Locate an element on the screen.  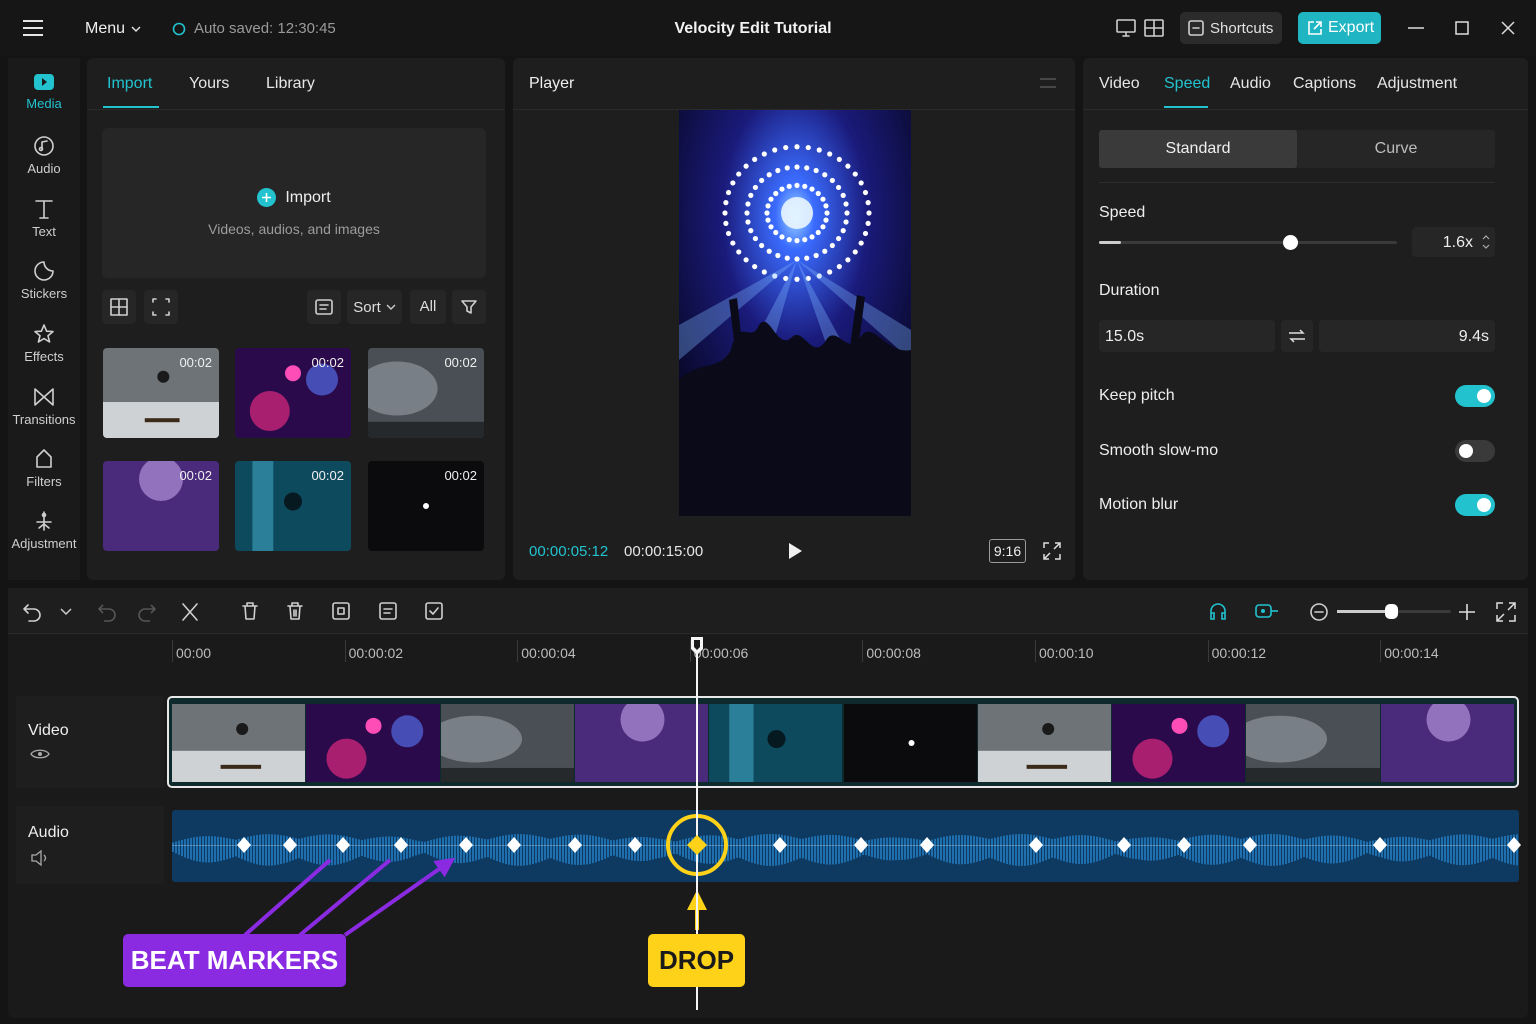
rail-item-text: Text is located at coordinates (44, 218).